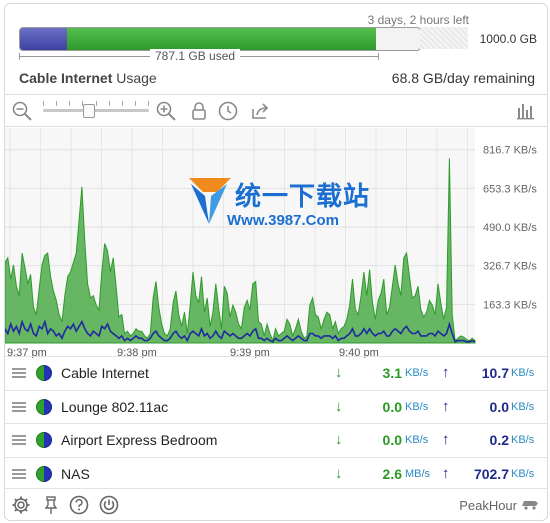 This screenshot has width=550, height=523. I want to click on time-left-label: 3 days, 2 hours left, so click(418, 20).